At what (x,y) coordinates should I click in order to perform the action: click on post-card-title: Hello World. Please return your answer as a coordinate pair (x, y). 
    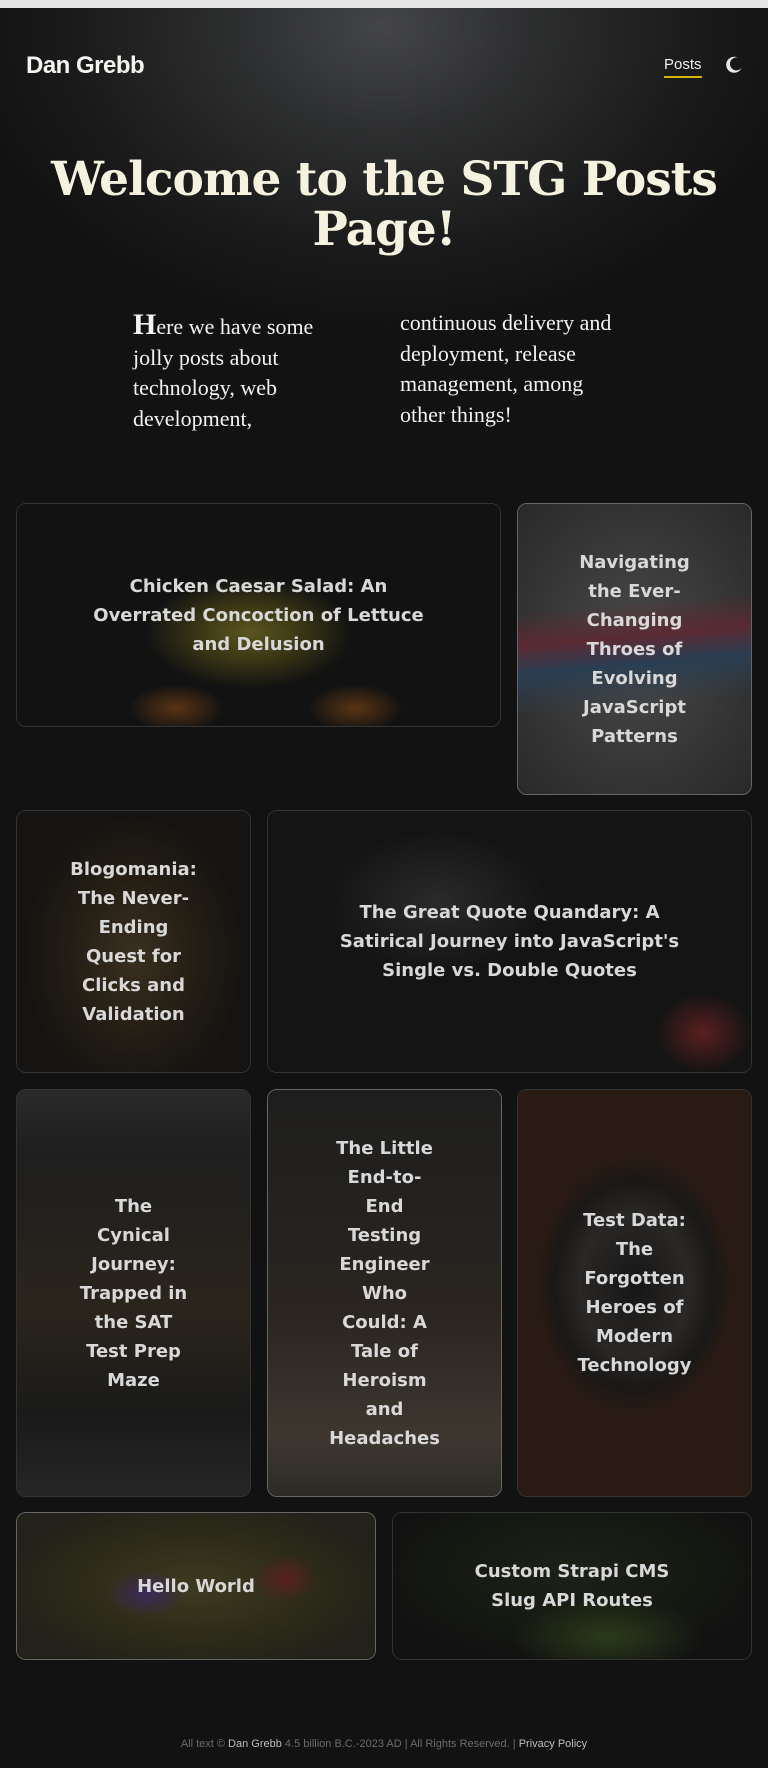
    Looking at the image, I should click on (196, 1586).